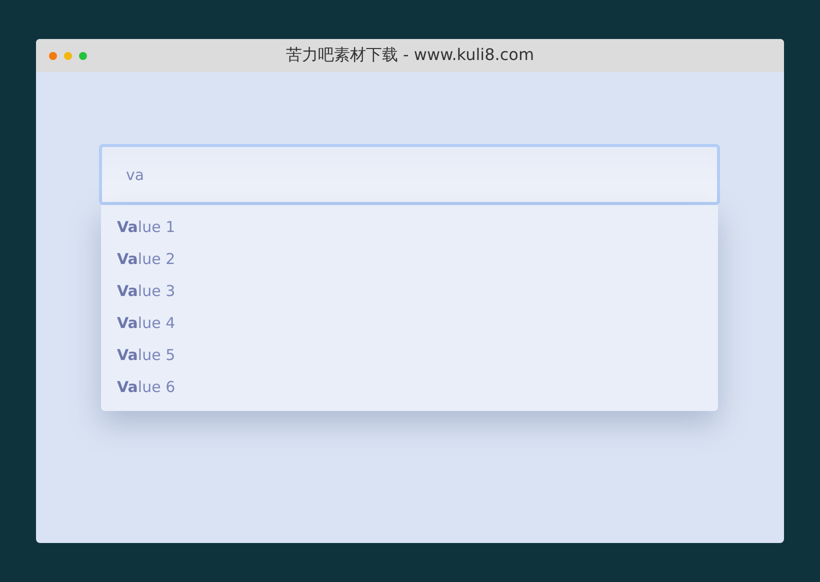 The height and width of the screenshot is (582, 820). What do you see at coordinates (410, 55) in the screenshot?
I see `window-title: 苦力吧素材下载 - www.kuli8.com` at bounding box center [410, 55].